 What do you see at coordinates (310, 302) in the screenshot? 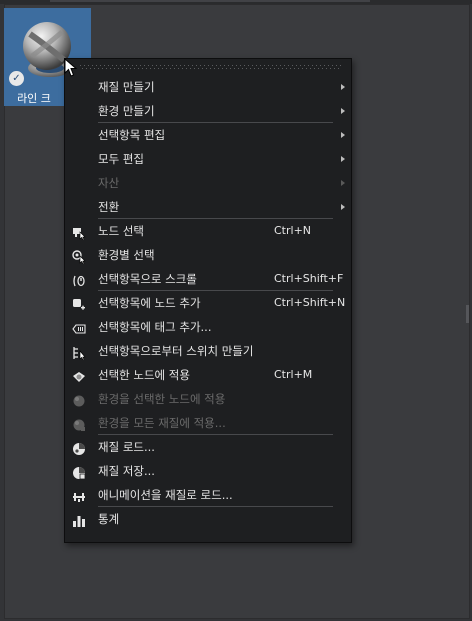
I see `menu-item-shortcut: Ctrl+Shift+N` at bounding box center [310, 302].